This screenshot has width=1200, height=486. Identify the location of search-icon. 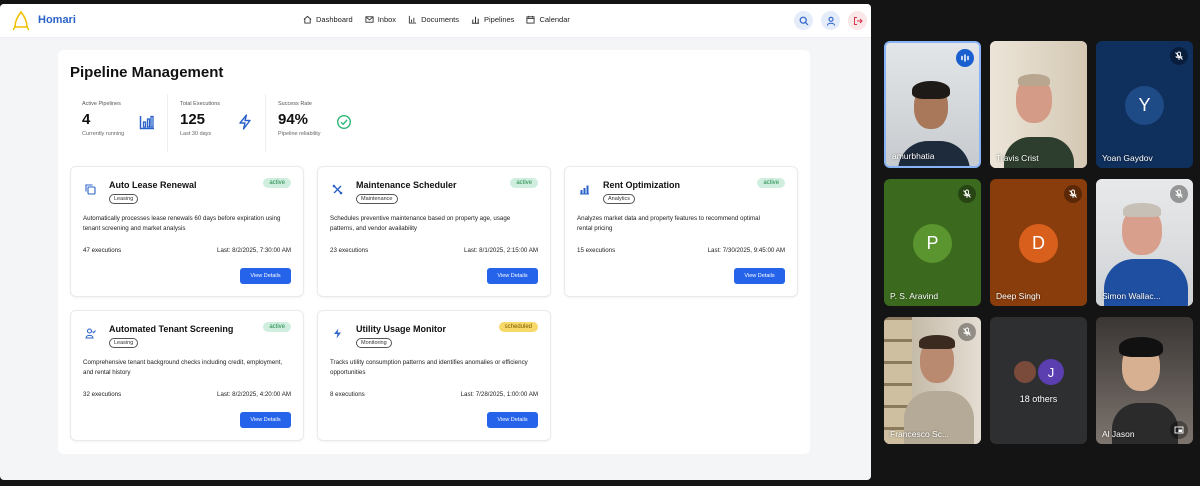
(803, 20).